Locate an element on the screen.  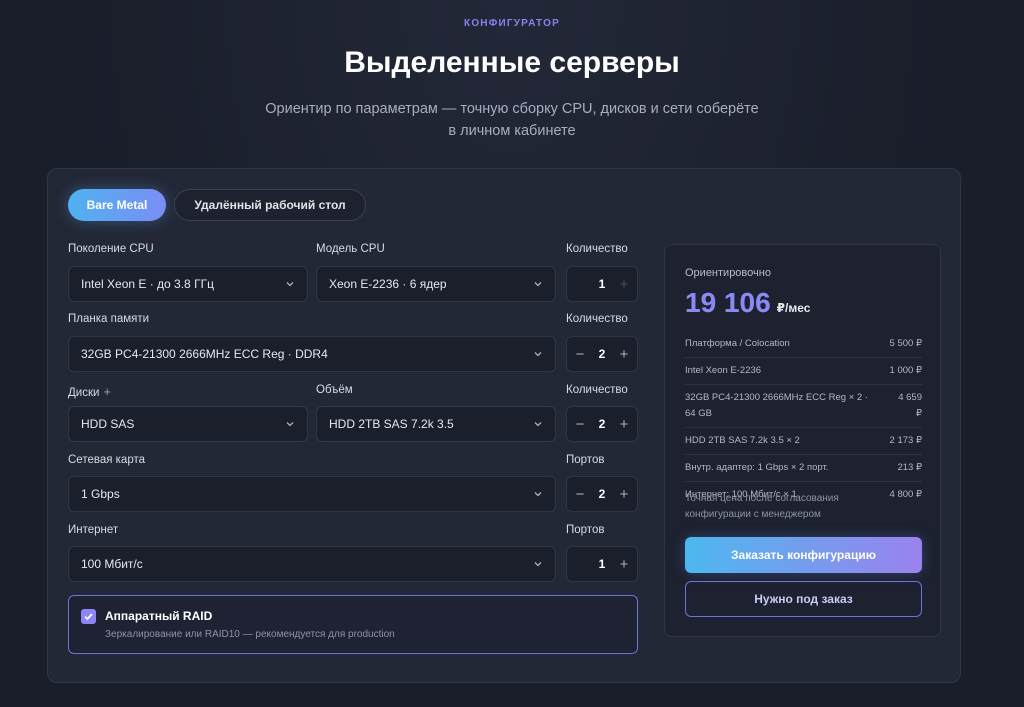
disks-label-row: Диски + is located at coordinates (89, 391).